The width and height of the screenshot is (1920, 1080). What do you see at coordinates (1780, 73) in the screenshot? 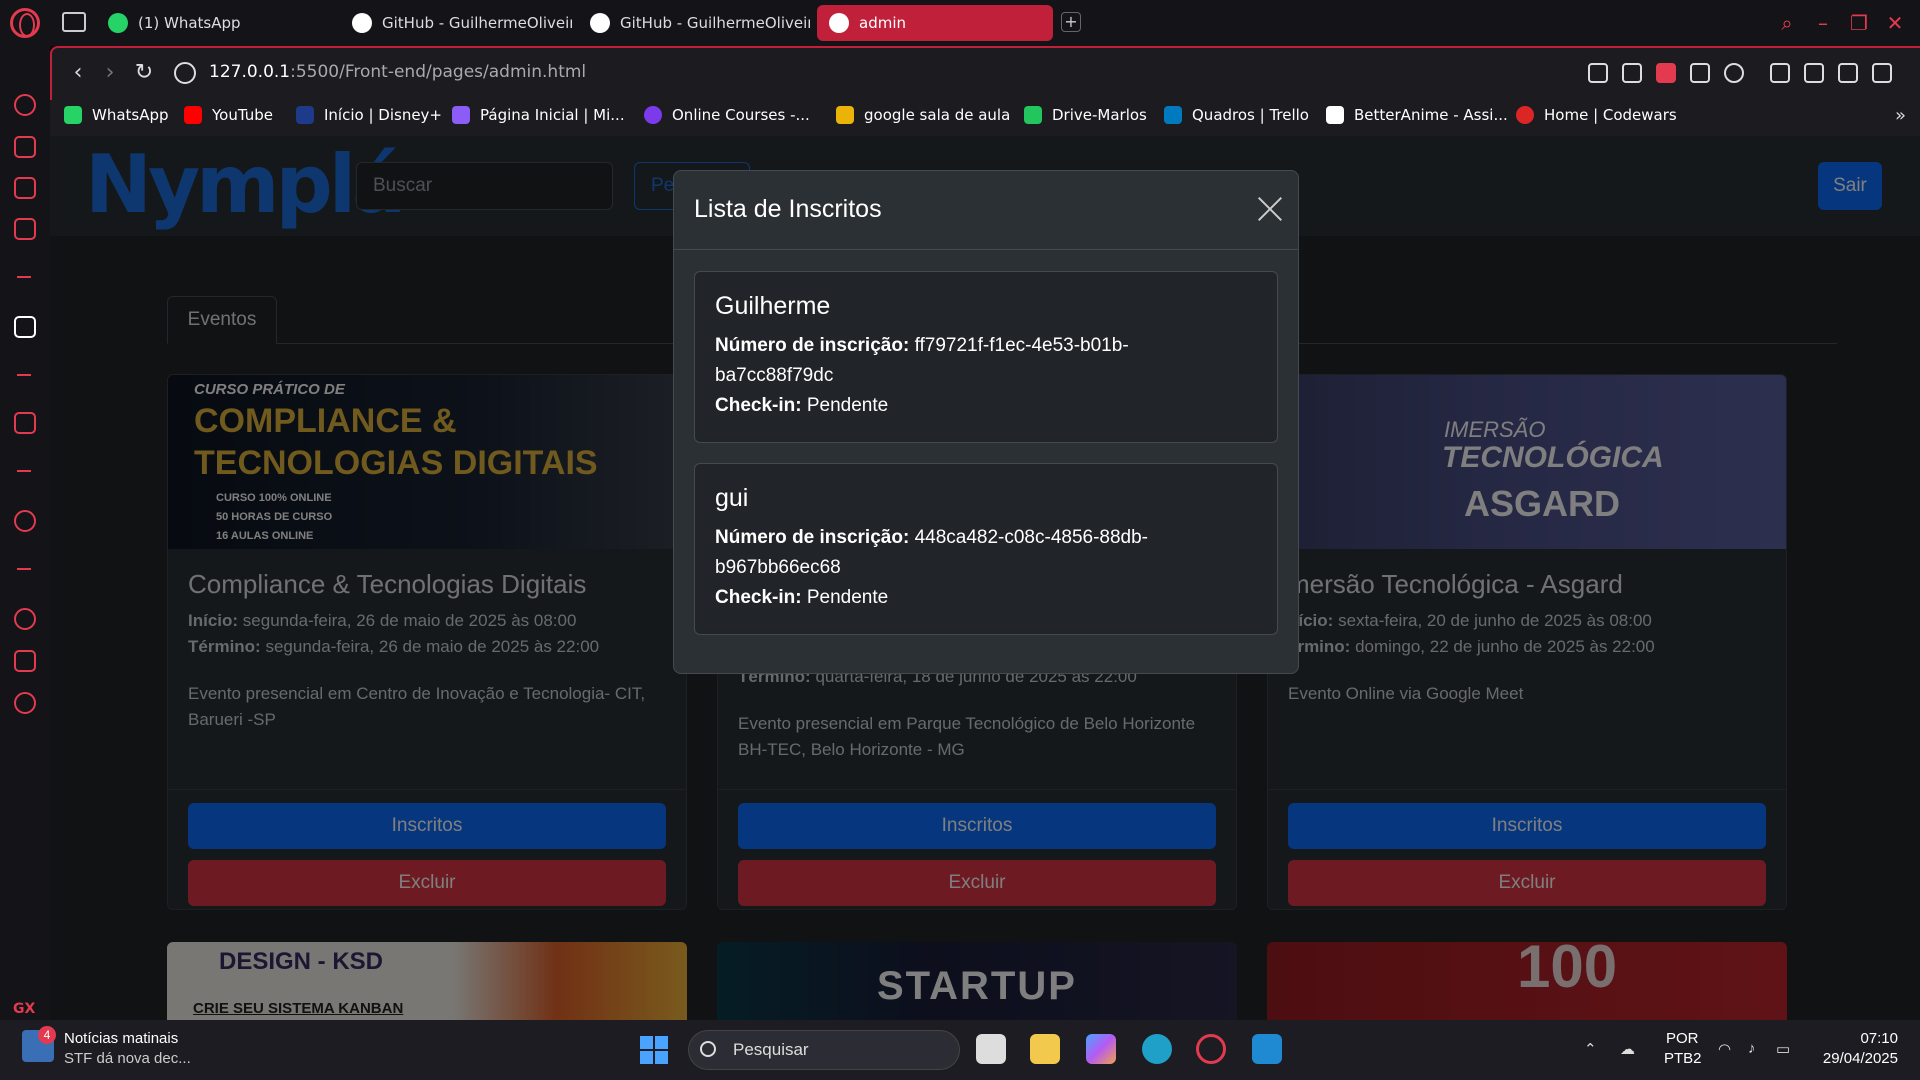
I see `profile-icon` at bounding box center [1780, 73].